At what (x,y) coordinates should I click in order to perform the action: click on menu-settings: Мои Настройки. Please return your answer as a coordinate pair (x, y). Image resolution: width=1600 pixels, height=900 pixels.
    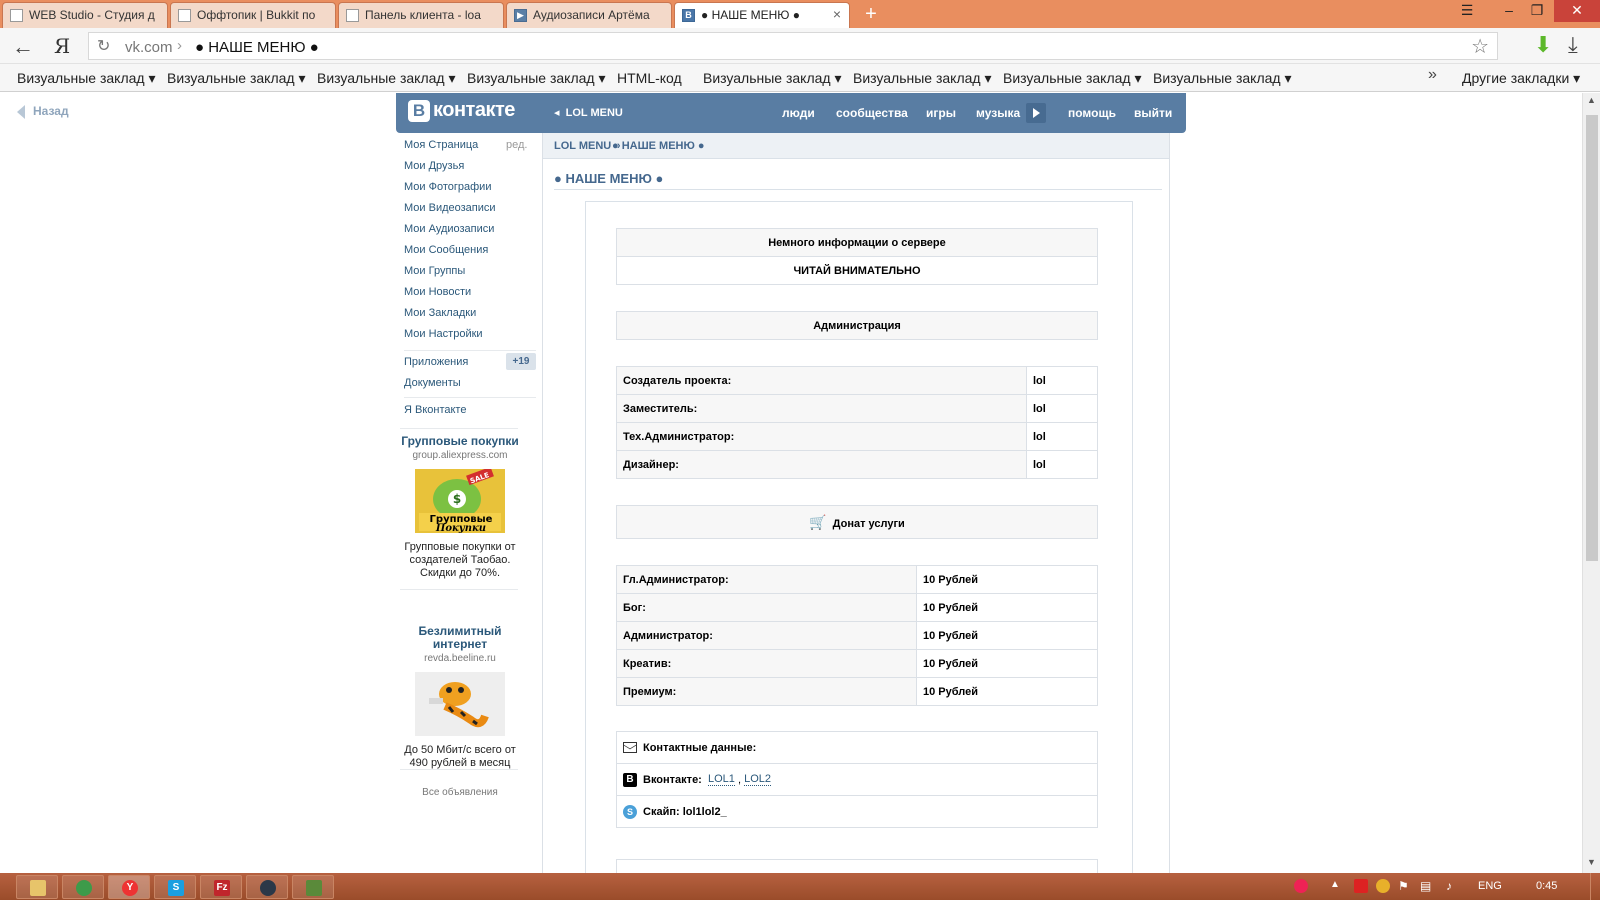
    Looking at the image, I should click on (443, 334).